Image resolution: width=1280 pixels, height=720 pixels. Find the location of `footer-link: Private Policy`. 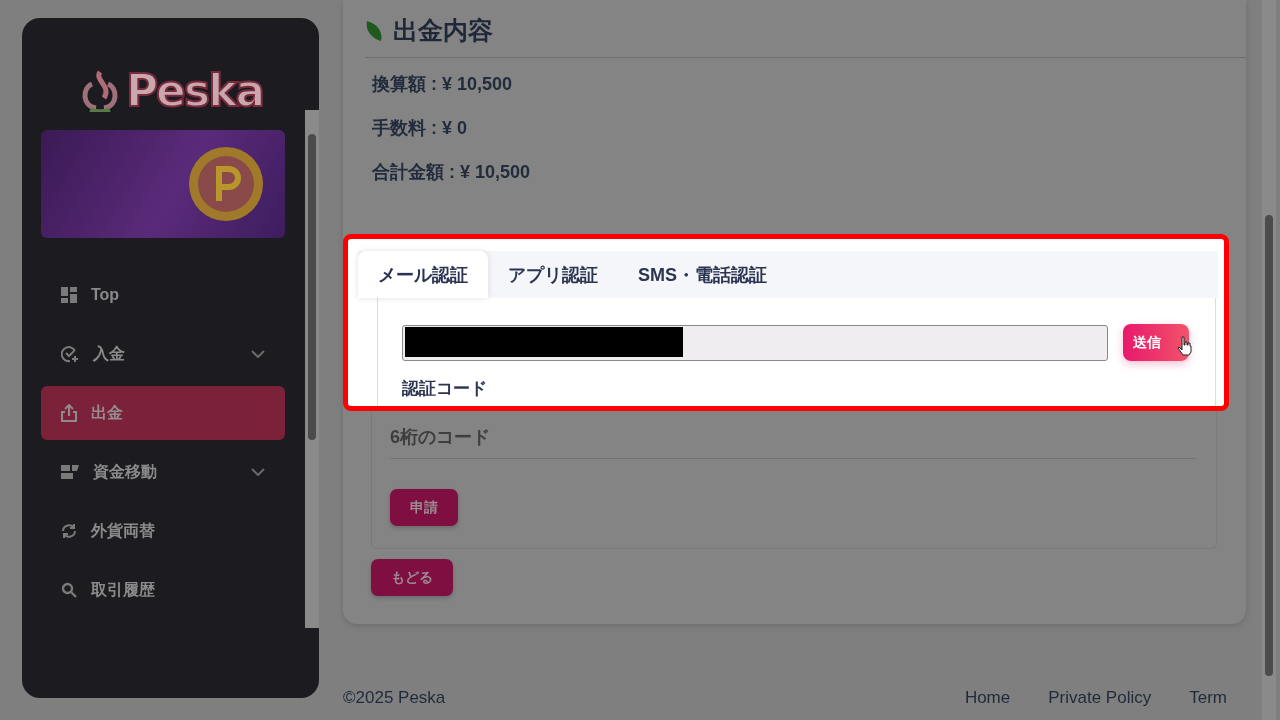

footer-link: Private Policy is located at coordinates (1100, 698).